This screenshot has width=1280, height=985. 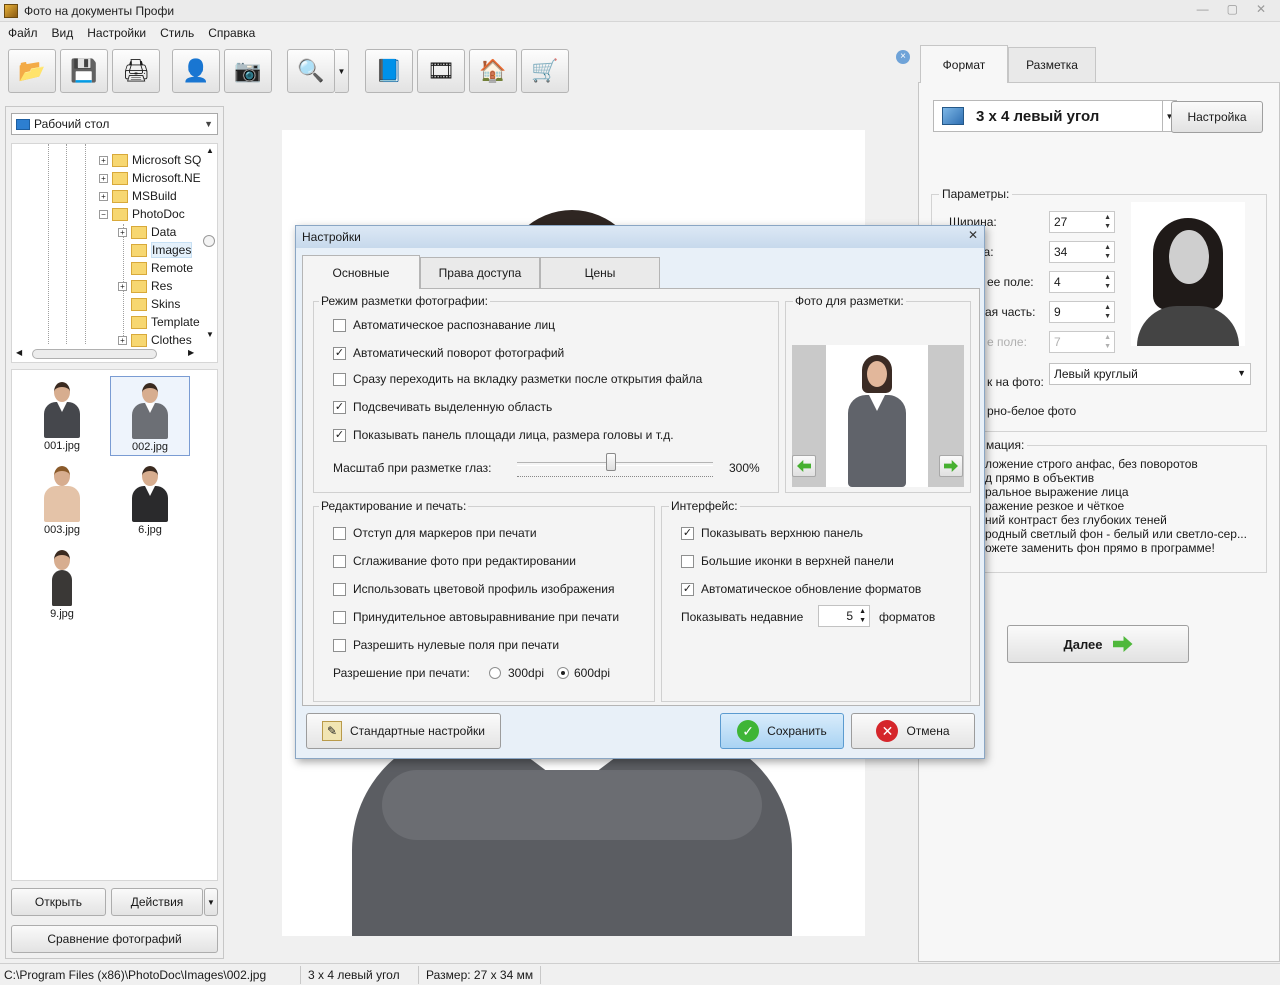 I want to click on markup-photo-title: Фото для разметки:, so click(x=849, y=301).